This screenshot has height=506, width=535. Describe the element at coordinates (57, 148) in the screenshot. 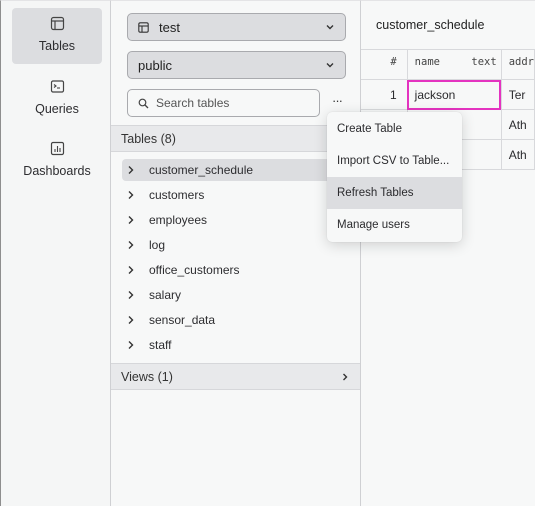

I see `bar-chart-icon` at that location.